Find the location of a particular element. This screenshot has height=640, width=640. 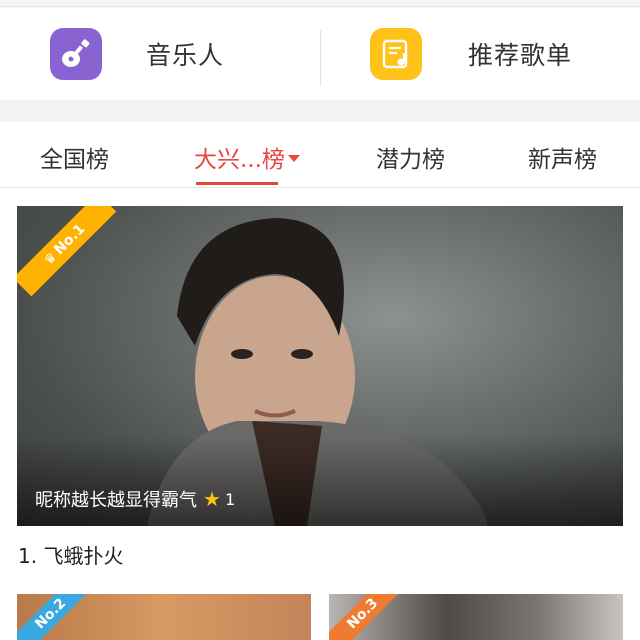

caret-down-icon is located at coordinates (293, 158).